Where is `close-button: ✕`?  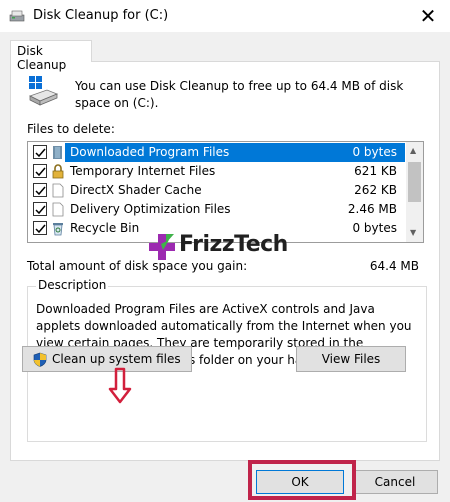 close-button: ✕ is located at coordinates (428, 16).